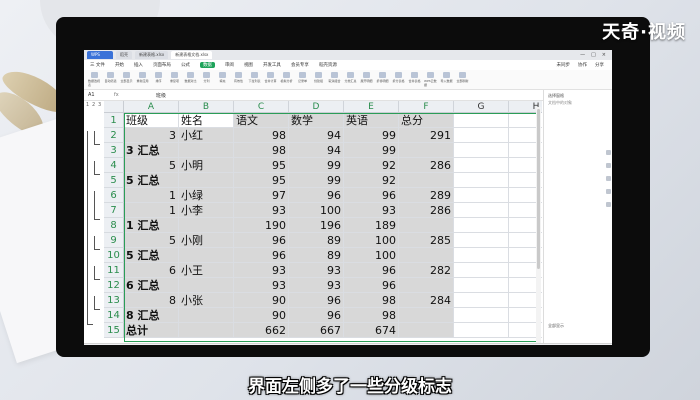  Describe the element at coordinates (261, 180) in the screenshot. I see `table-cell: 95` at that location.